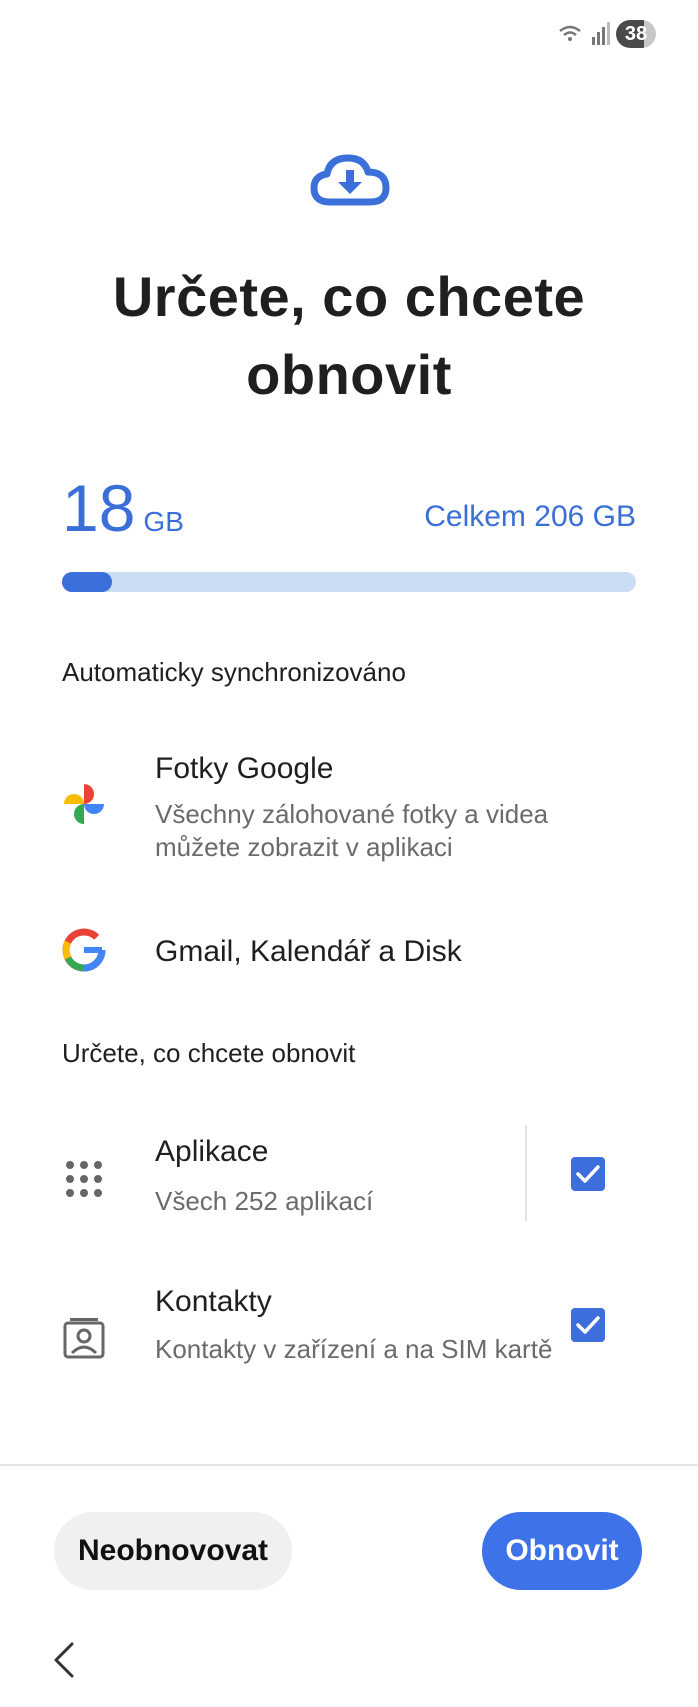 The width and height of the screenshot is (698, 1707). I want to click on list-item-title: Gmail, Kalendář a Disk, so click(308, 951).